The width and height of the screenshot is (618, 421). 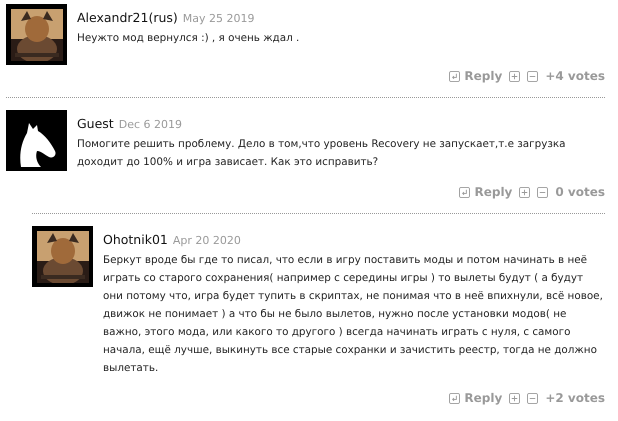 I want to click on author-name: Alexandr21(rus), so click(x=127, y=17).